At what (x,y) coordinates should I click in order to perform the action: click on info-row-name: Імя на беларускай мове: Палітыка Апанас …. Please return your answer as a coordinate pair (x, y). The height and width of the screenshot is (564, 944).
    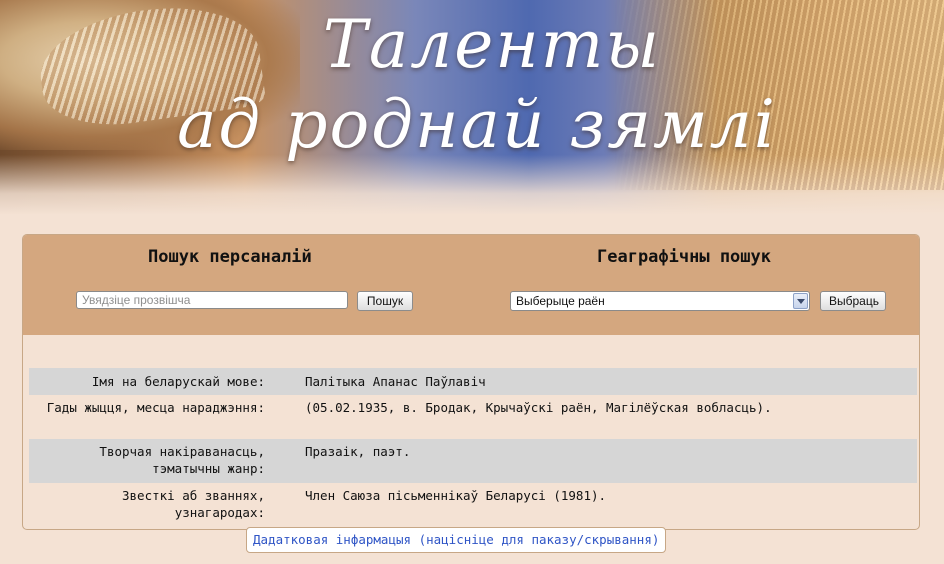
    Looking at the image, I should click on (473, 381).